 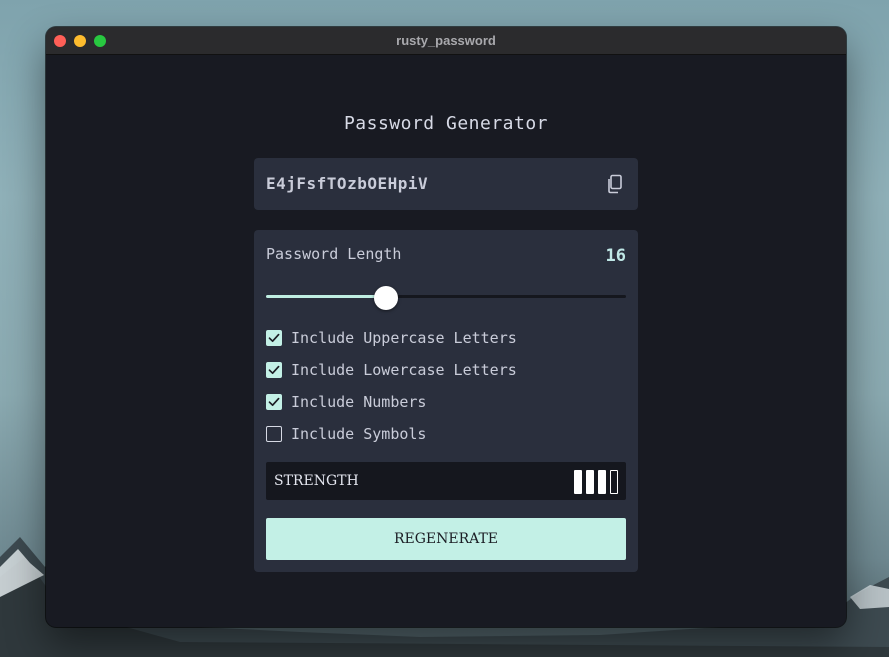 What do you see at coordinates (615, 184) in the screenshot?
I see `copy-icon` at bounding box center [615, 184].